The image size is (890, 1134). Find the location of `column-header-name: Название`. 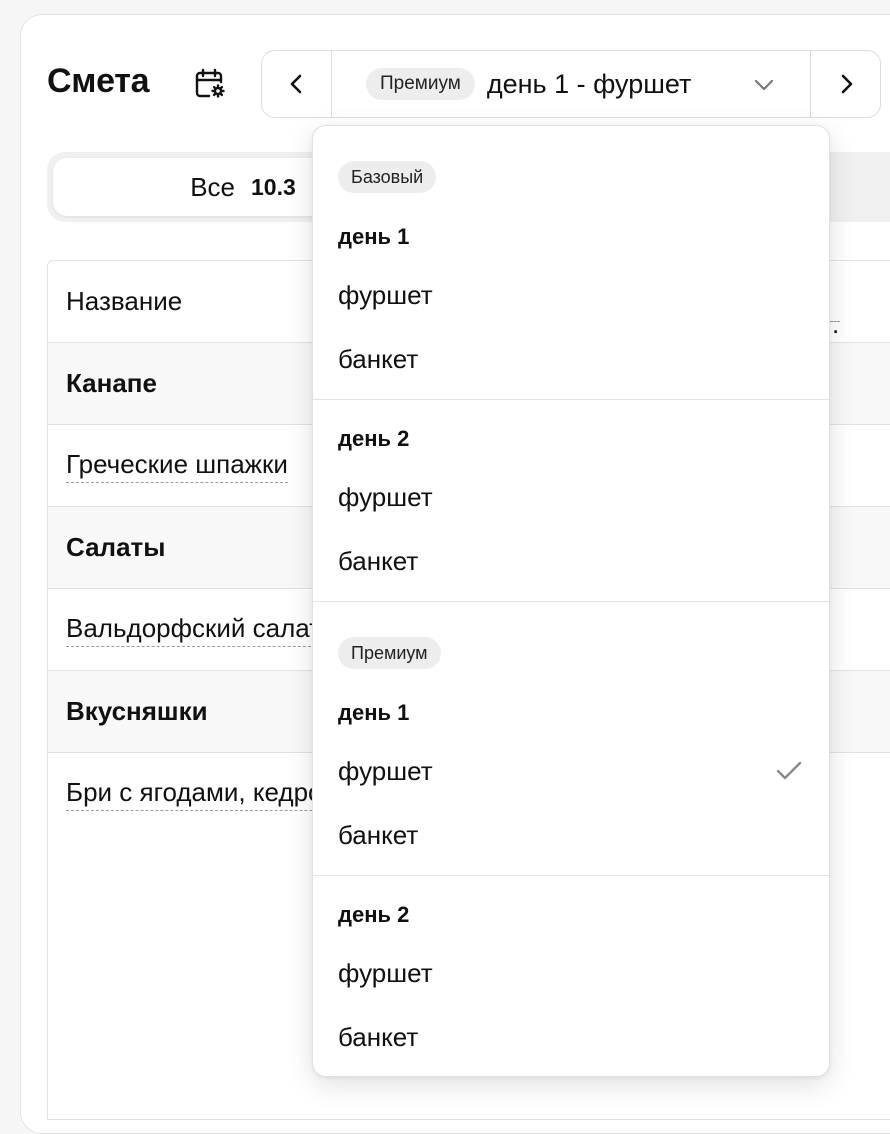

column-header-name: Название is located at coordinates (124, 301).